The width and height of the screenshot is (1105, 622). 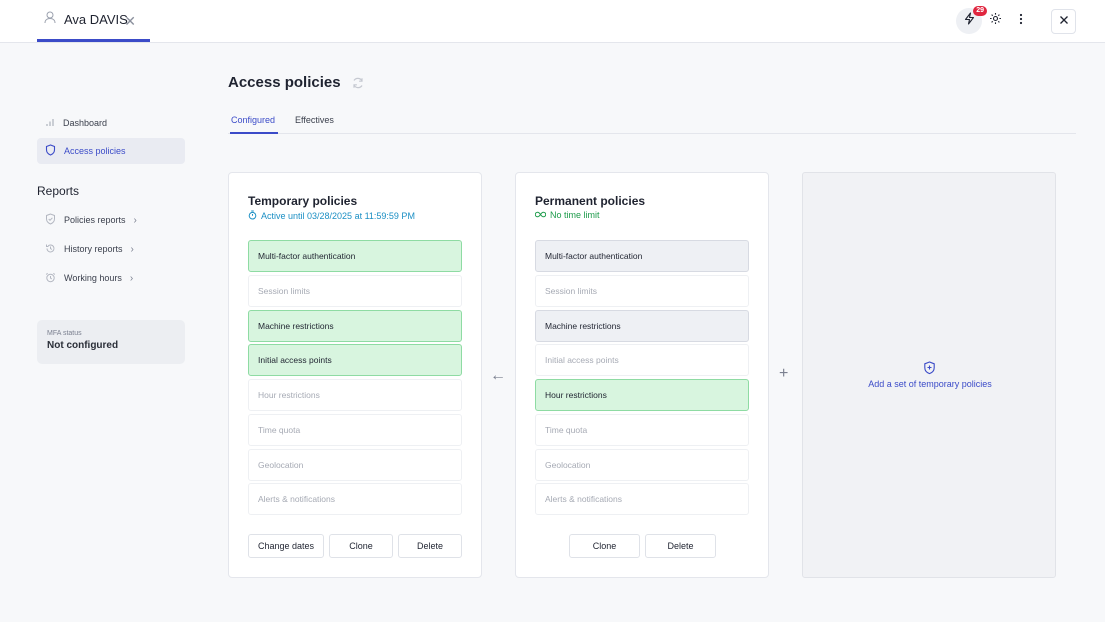 What do you see at coordinates (85, 123) in the screenshot?
I see `sidebar-item-label: Dashboard` at bounding box center [85, 123].